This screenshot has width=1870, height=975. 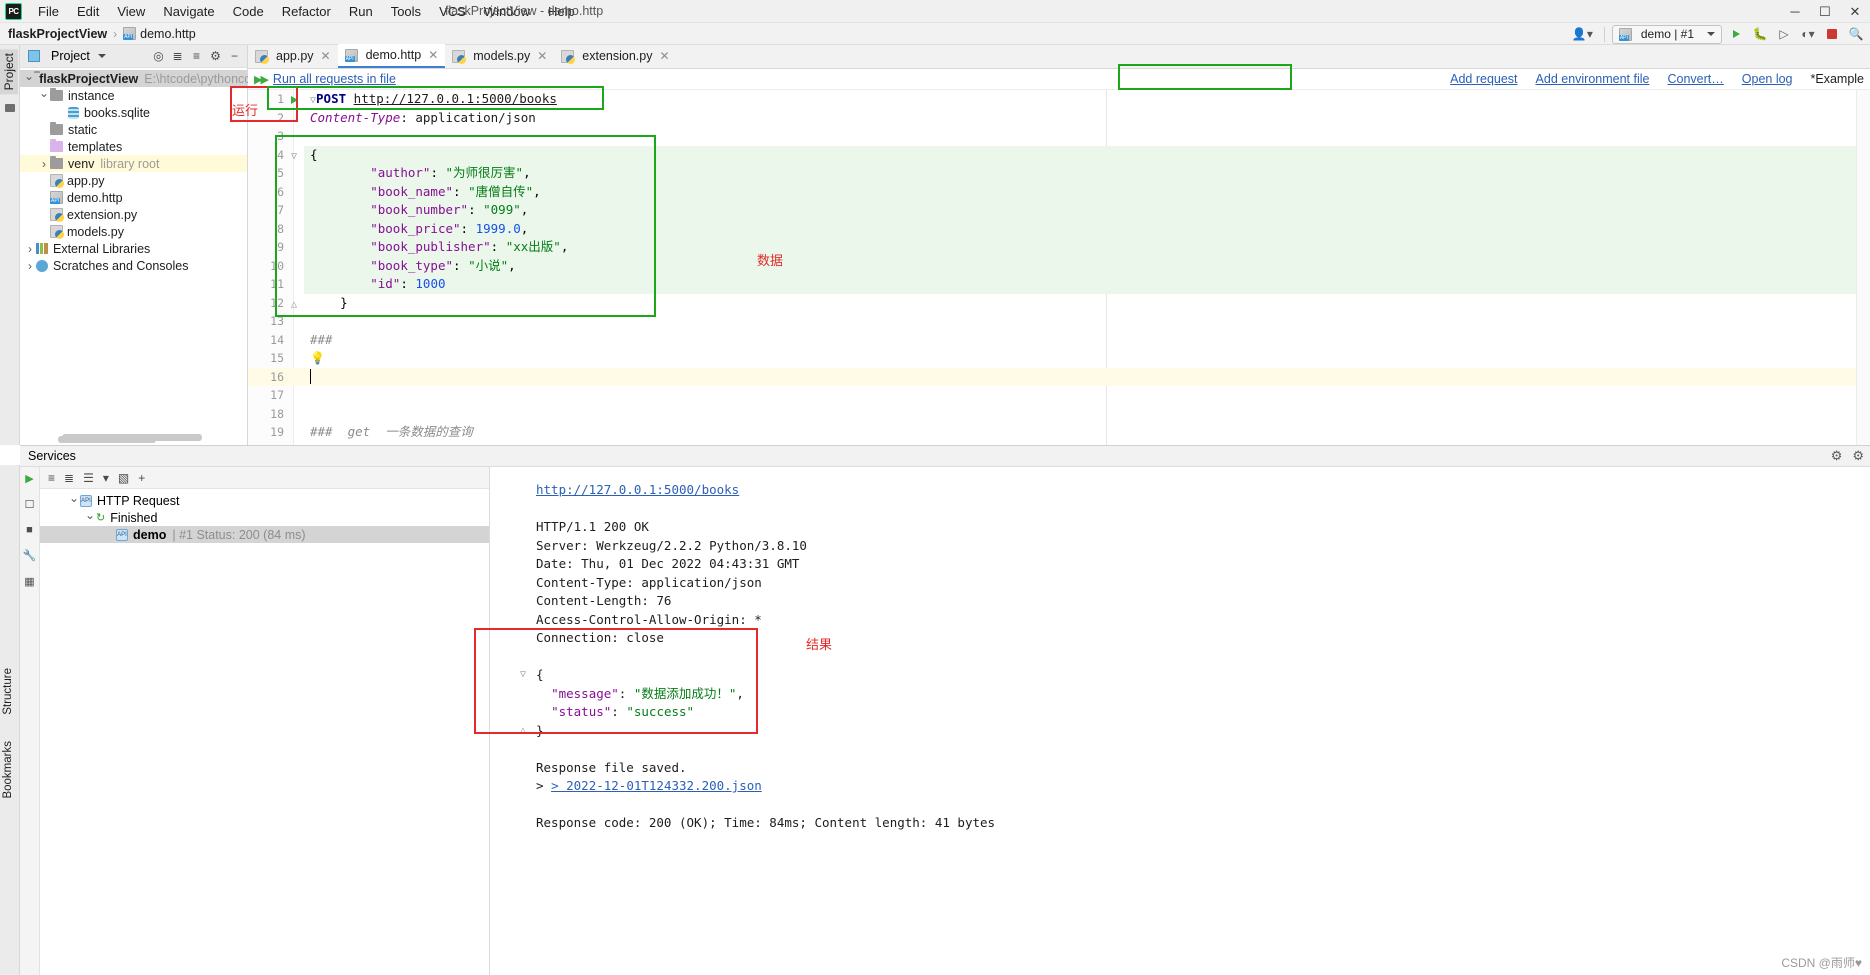 What do you see at coordinates (133, 180) in the screenshot?
I see `tree-node-app-py: app.py` at bounding box center [133, 180].